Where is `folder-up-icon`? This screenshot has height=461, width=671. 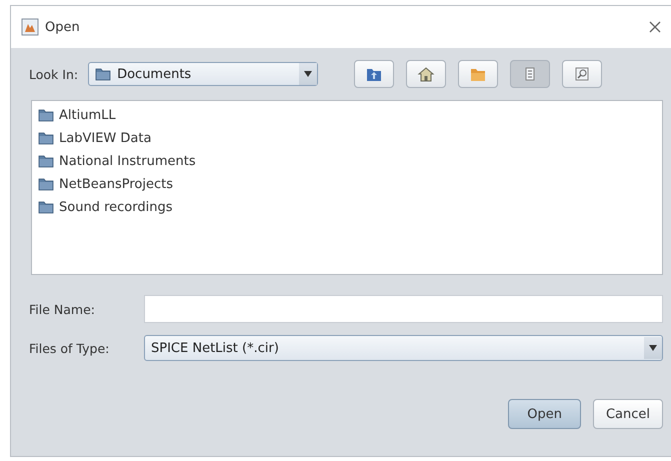
folder-up-icon is located at coordinates (374, 74).